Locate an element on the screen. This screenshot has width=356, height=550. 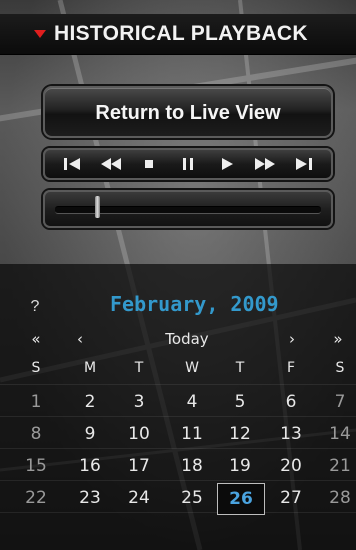
calendar-day: 17 is located at coordinates (139, 466).